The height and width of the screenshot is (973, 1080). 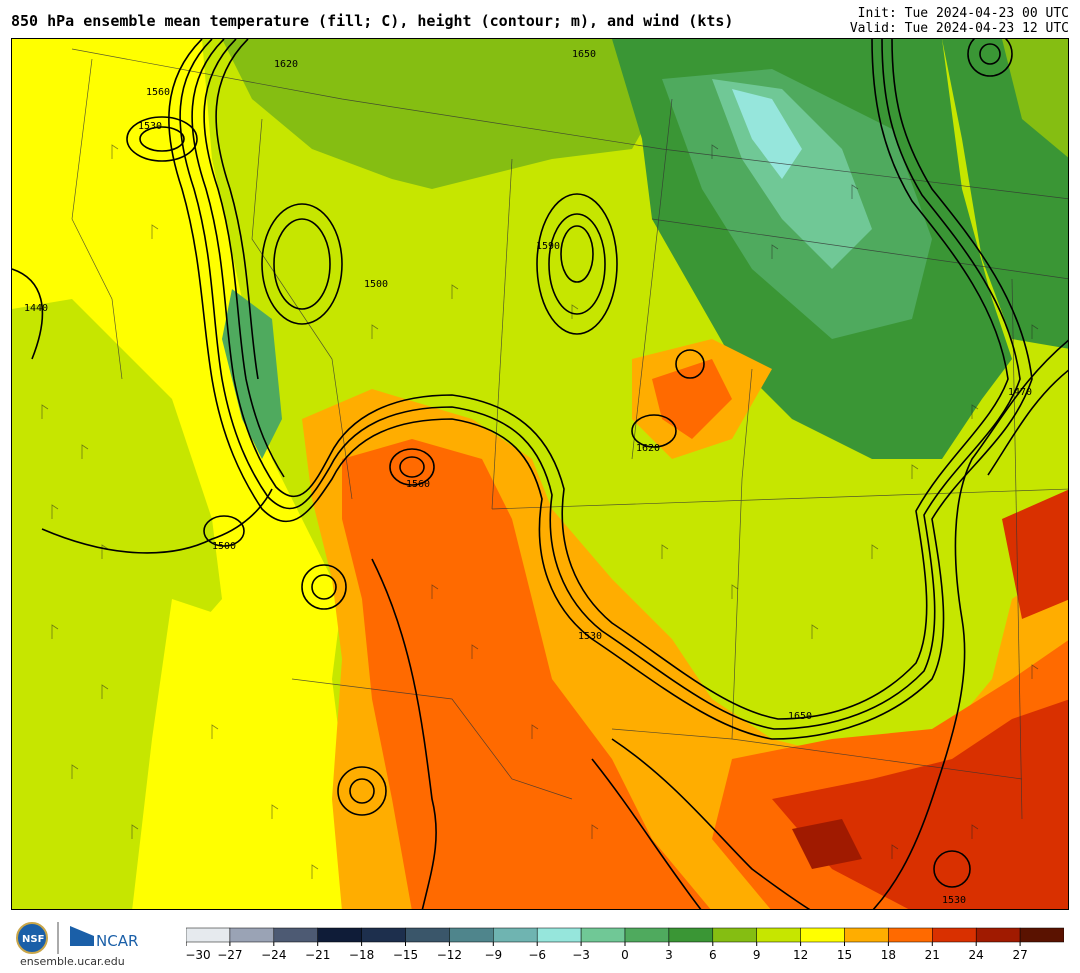 I want to click on colorbar-tick-label: −6, so click(x=537, y=955).